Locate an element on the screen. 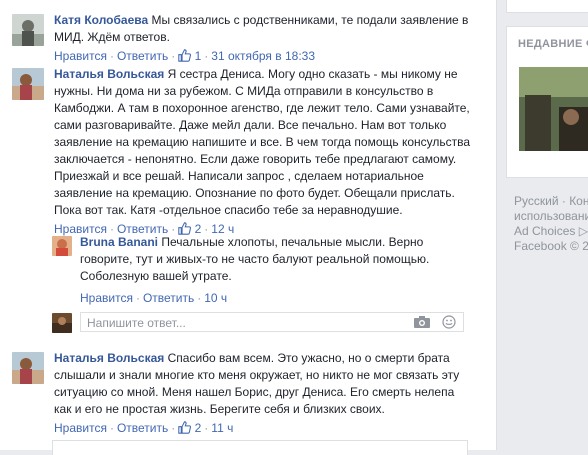  emoji-icon is located at coordinates (449, 322).